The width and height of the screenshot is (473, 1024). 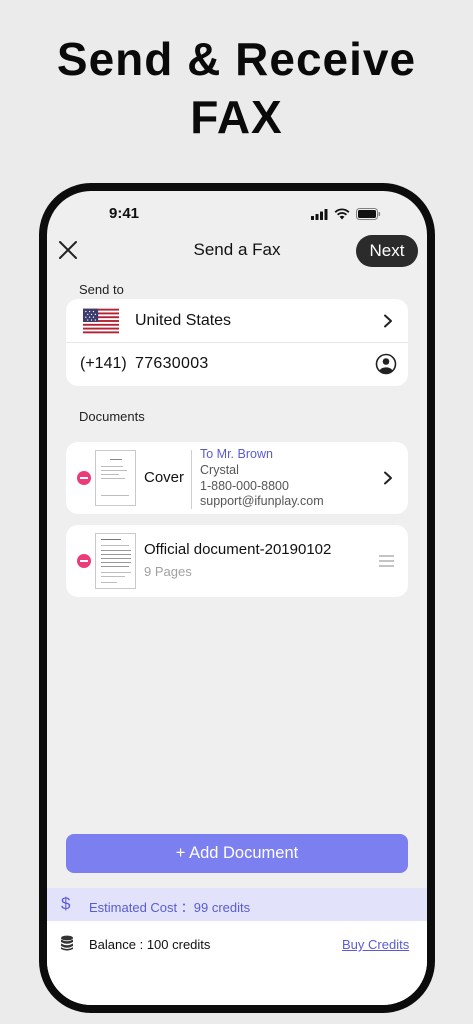 What do you see at coordinates (115, 478) in the screenshot?
I see `cover-thumbnail` at bounding box center [115, 478].